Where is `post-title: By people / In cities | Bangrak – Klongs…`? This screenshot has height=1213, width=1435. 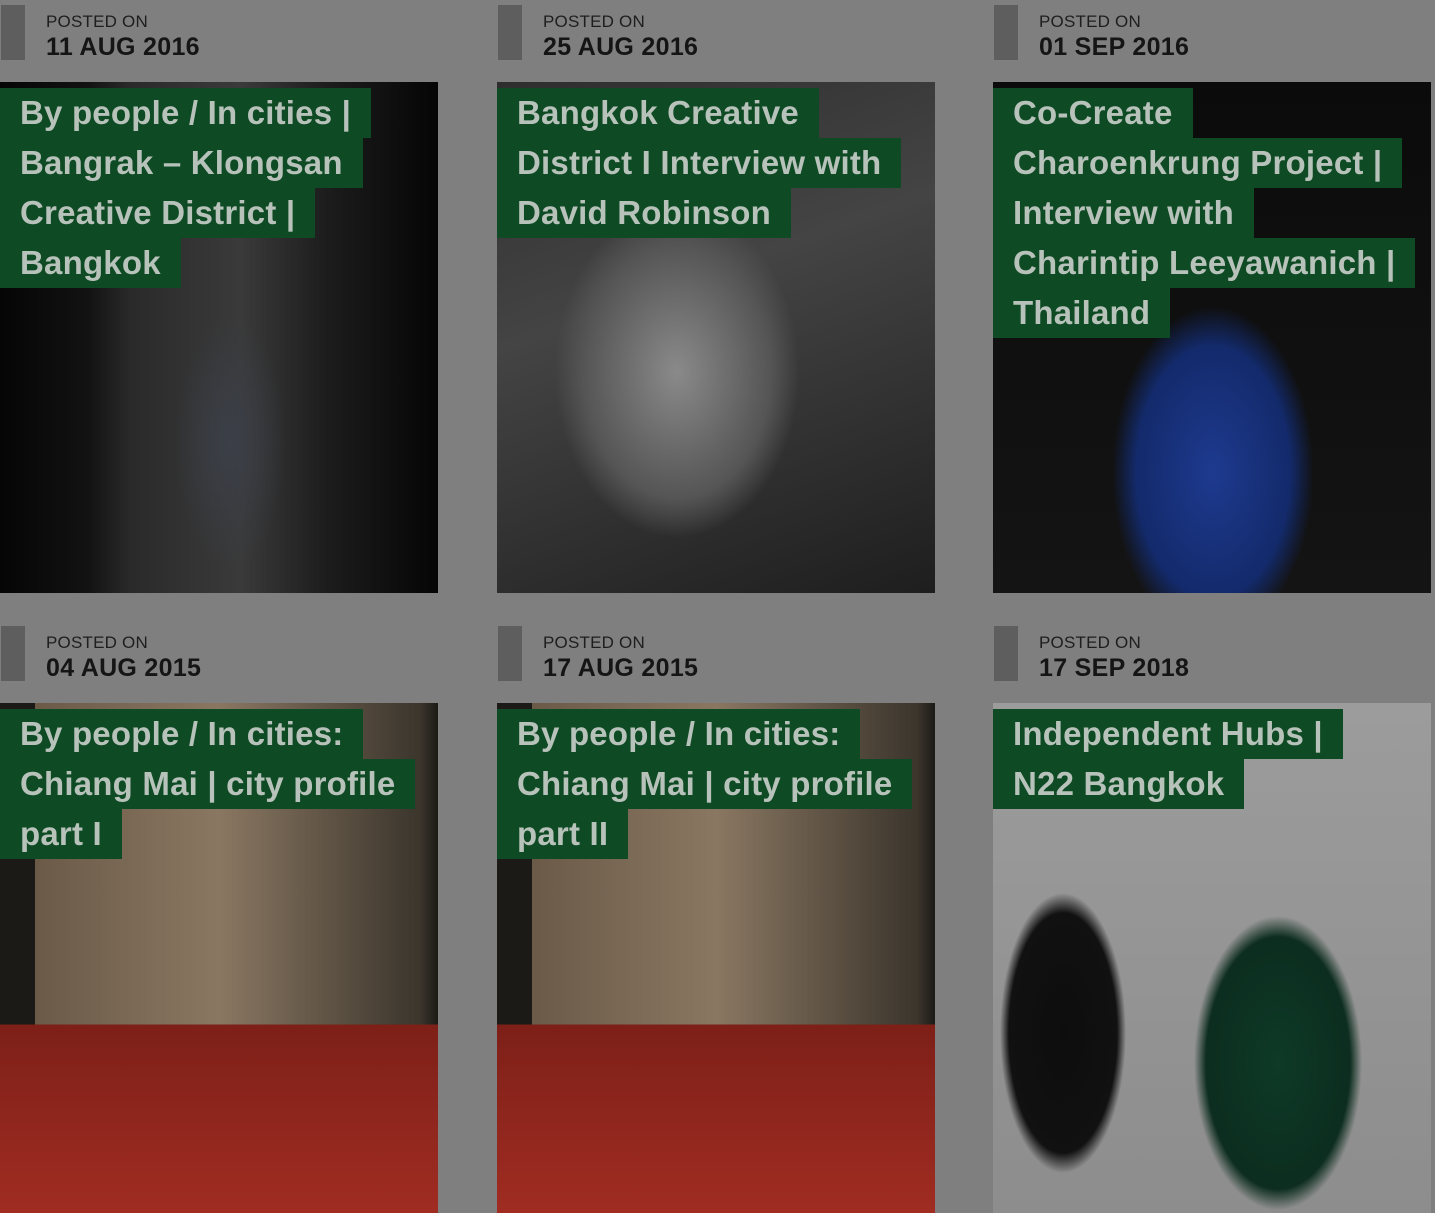
post-title: By people / In cities | Bangrak – Klongs… is located at coordinates (215, 188).